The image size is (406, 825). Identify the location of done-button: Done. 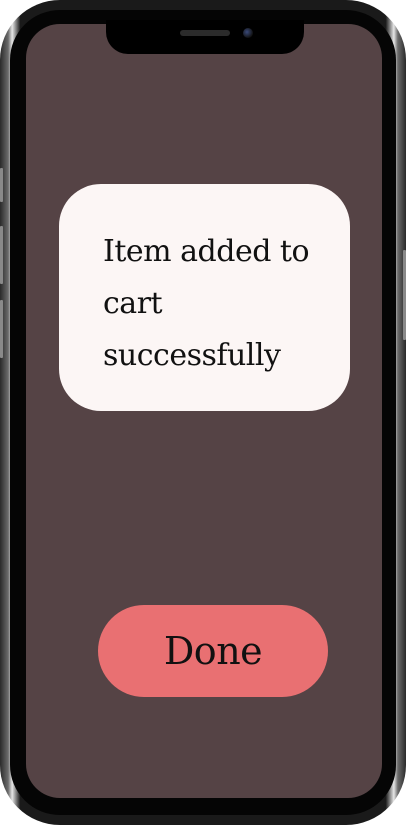
(213, 651).